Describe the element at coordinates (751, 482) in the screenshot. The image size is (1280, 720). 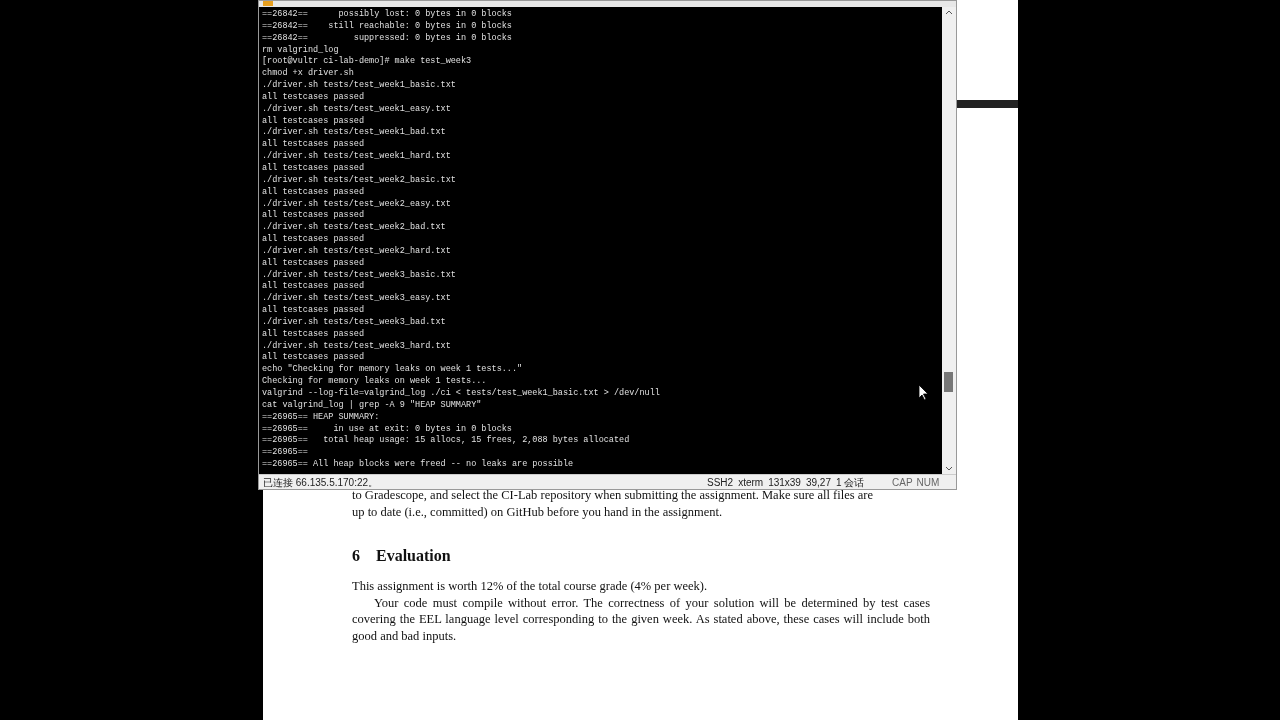
I see `status-field: xterm` at that location.